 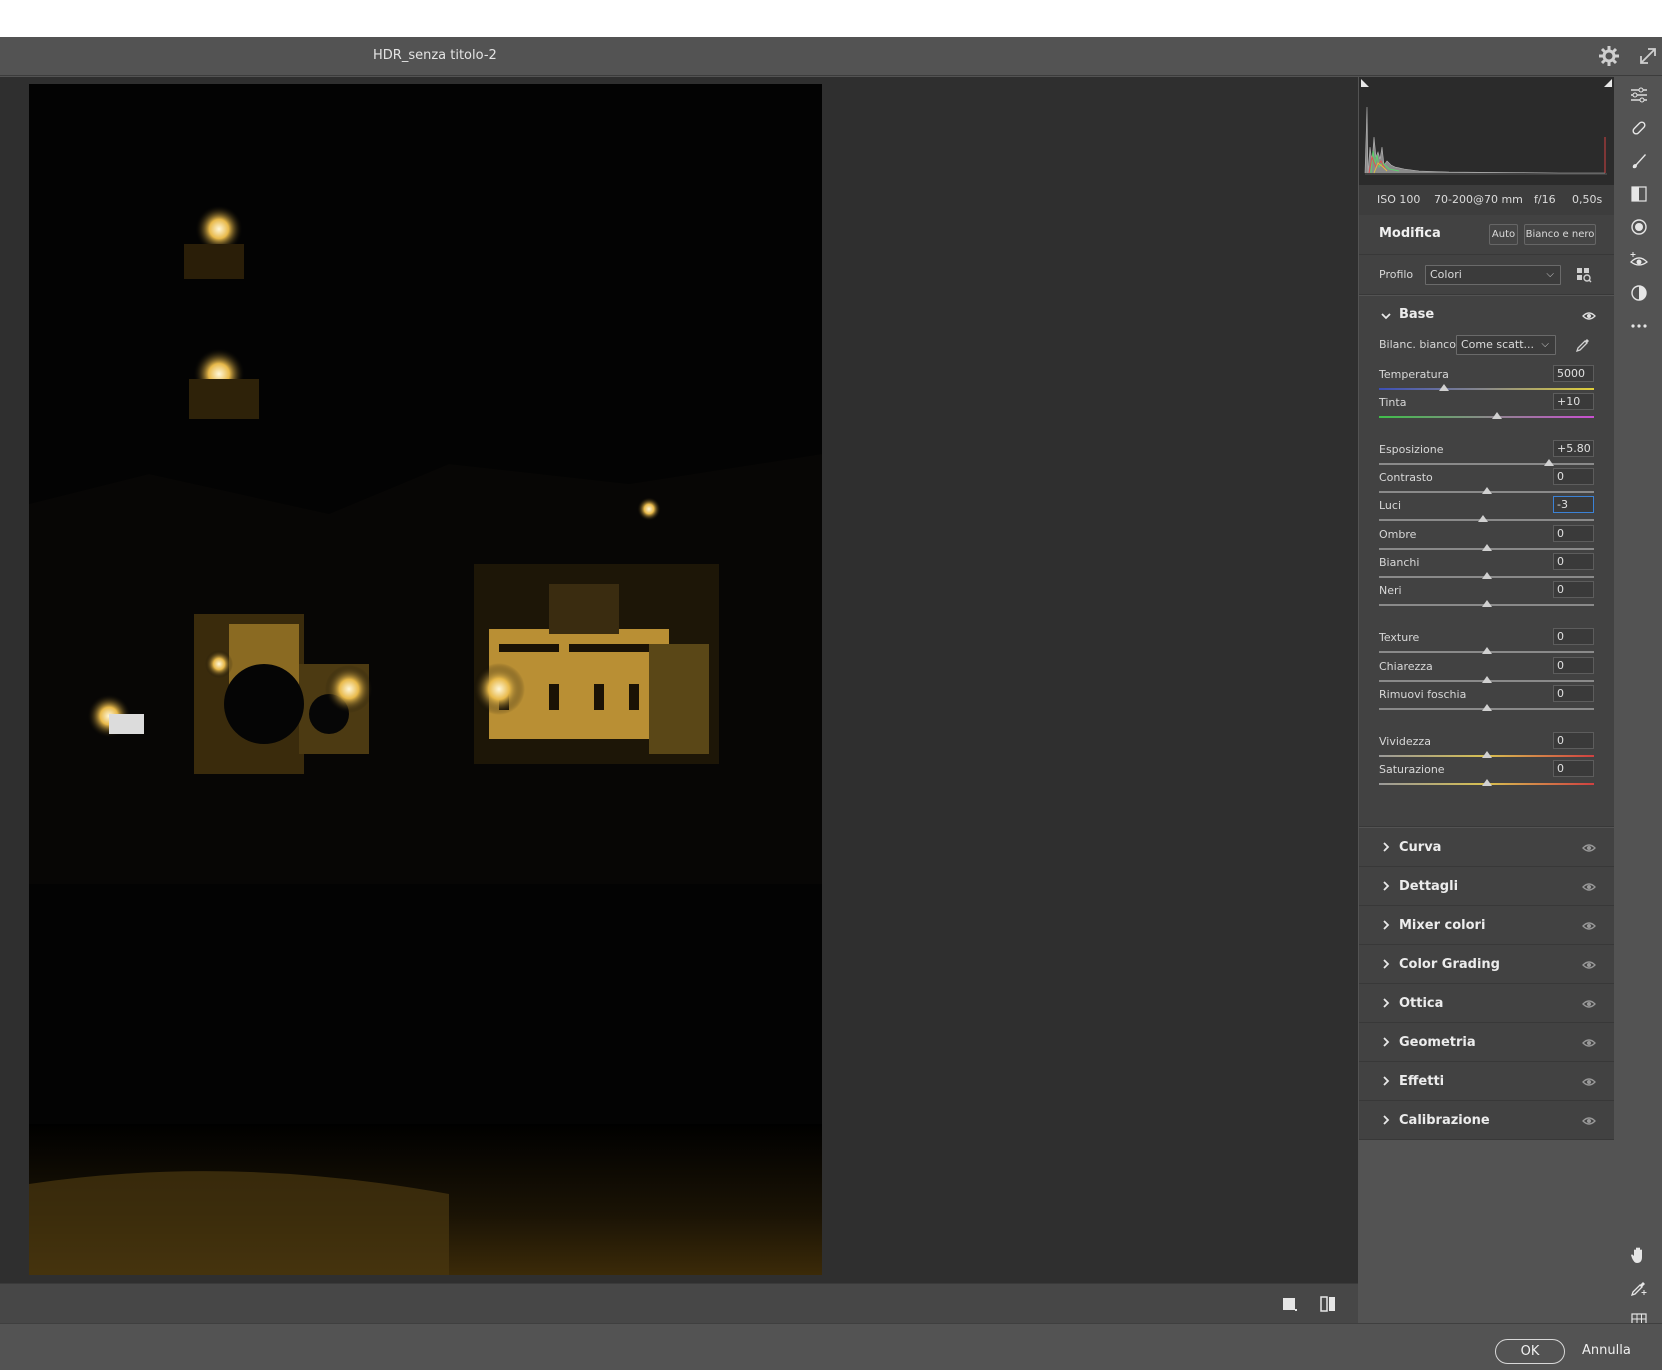 What do you see at coordinates (1560, 234) in the screenshot?
I see `black-white-button: Bianco e nero` at bounding box center [1560, 234].